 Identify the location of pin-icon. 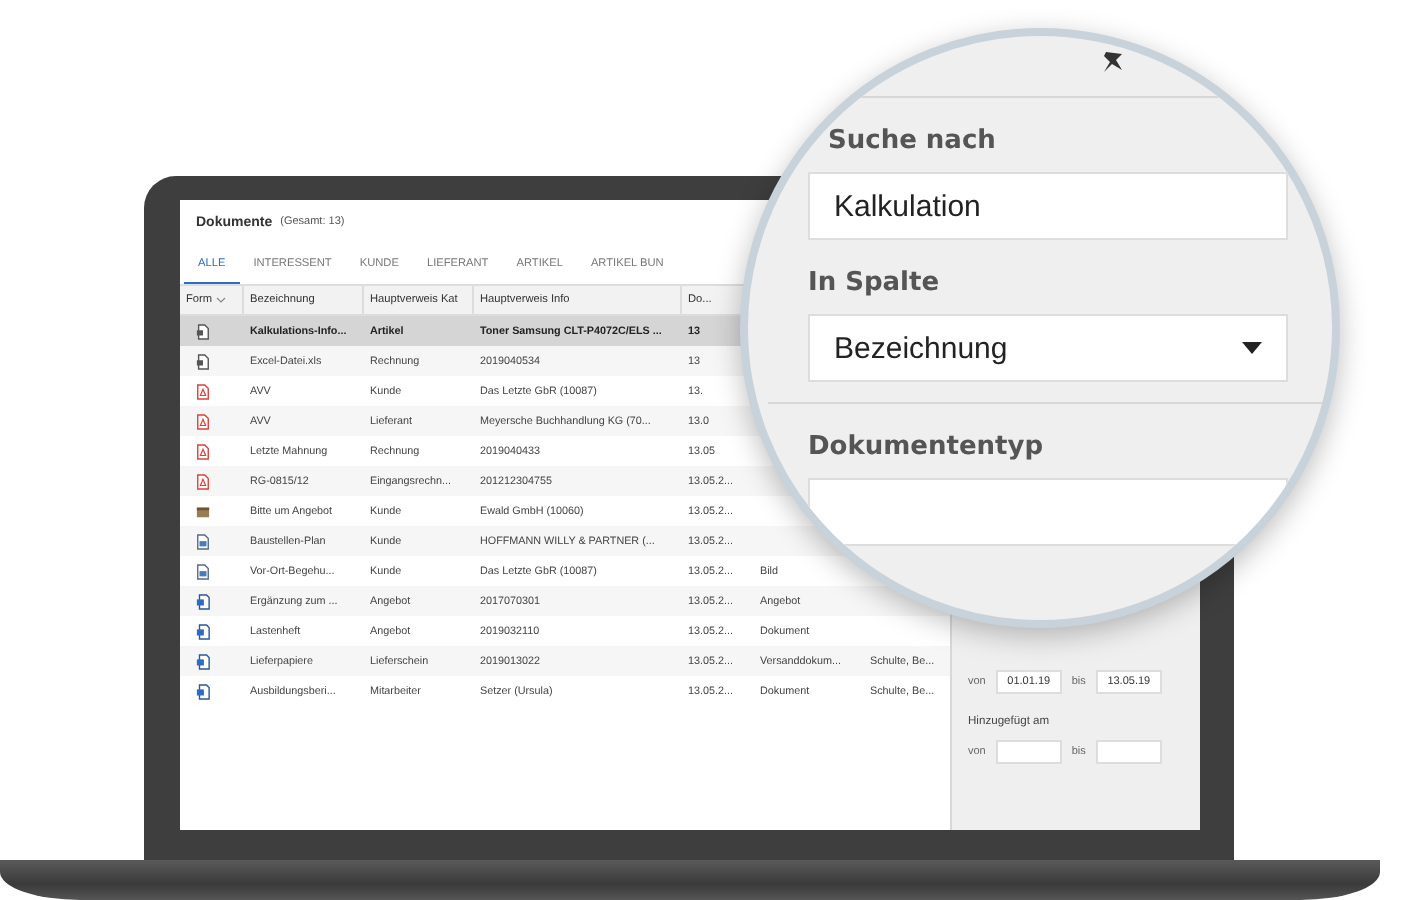
(1112, 62).